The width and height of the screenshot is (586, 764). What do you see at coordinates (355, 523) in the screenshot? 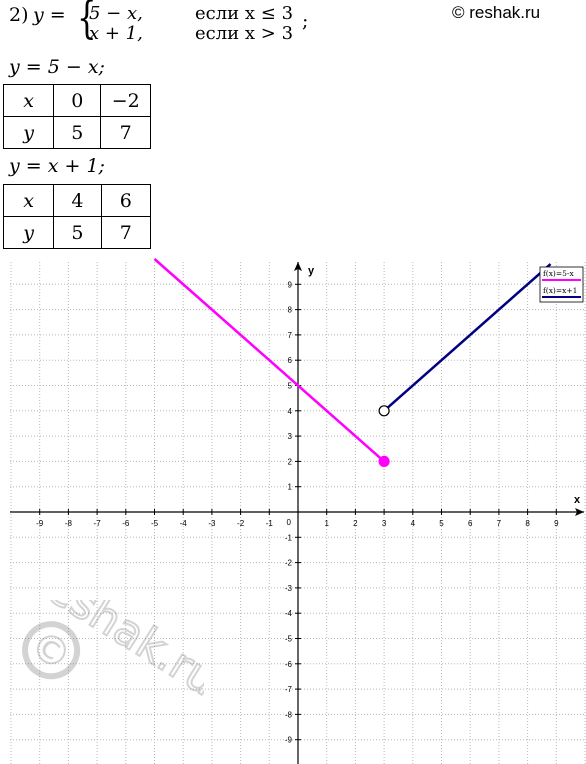
I see `x-tick-label: 2` at bounding box center [355, 523].